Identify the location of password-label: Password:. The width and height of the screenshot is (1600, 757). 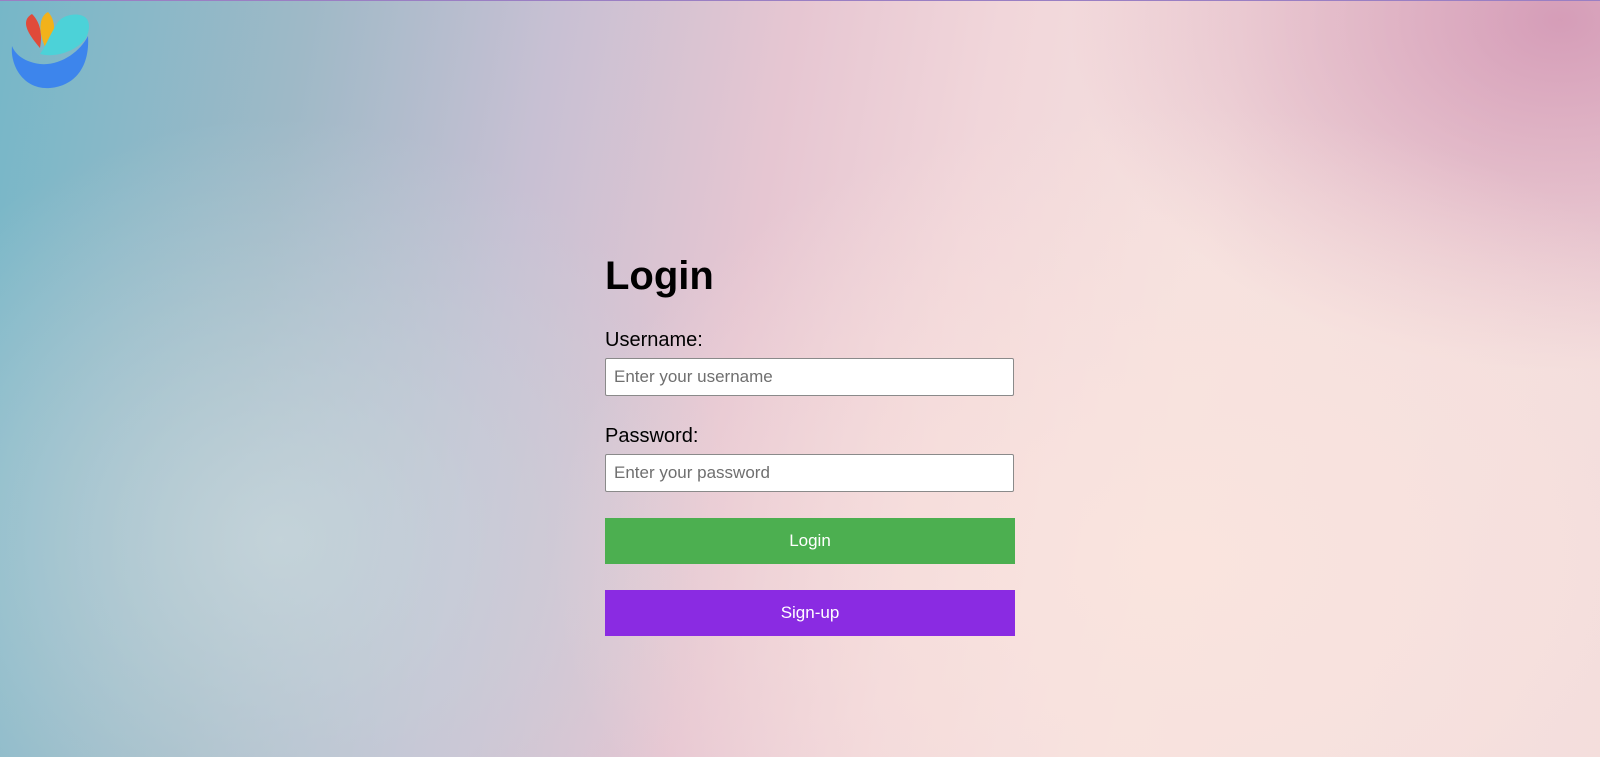
(652, 436).